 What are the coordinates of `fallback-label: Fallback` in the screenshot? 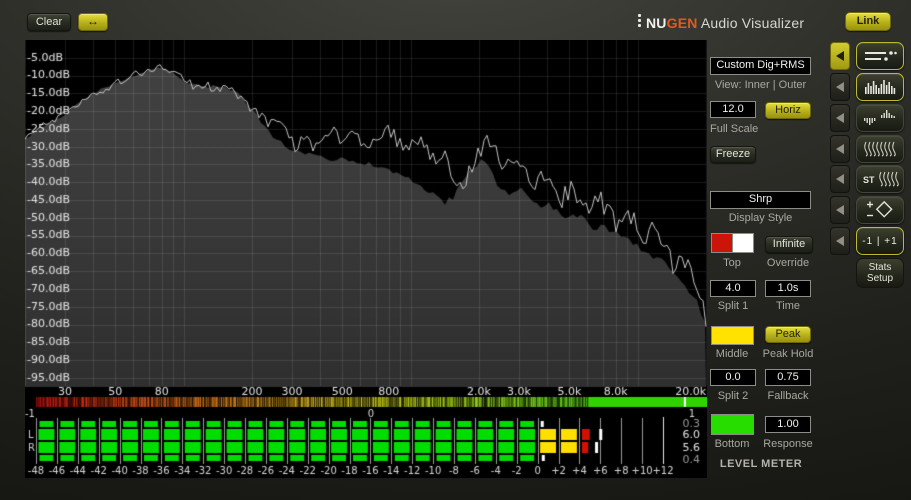 It's located at (788, 396).